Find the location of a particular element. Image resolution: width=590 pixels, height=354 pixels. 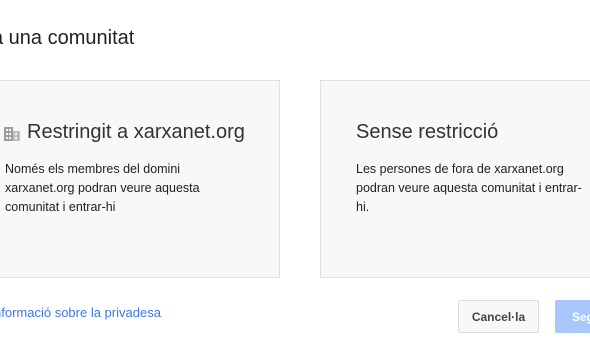

building-icon is located at coordinates (12, 133).